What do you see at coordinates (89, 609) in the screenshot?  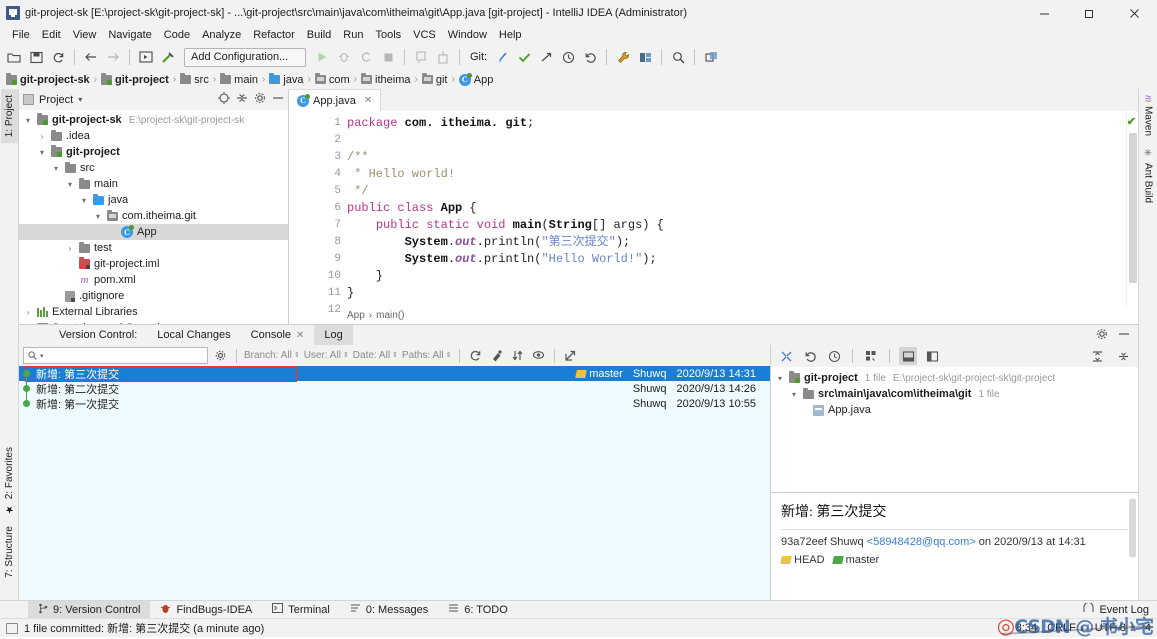 I see `bottom-tab-version-control: 9: Version Control` at bounding box center [89, 609].